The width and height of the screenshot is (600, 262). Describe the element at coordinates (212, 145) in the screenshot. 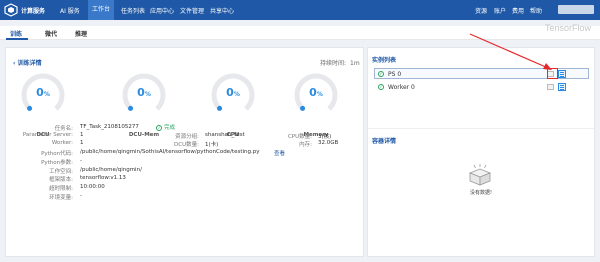

I see `dcu-count-value: 1(卡)` at that location.